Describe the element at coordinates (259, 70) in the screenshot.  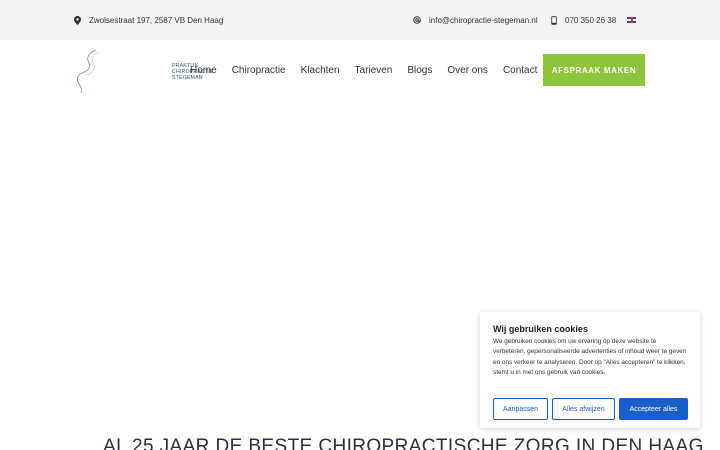
I see `nav-chiropractie: Chiropractie` at that location.